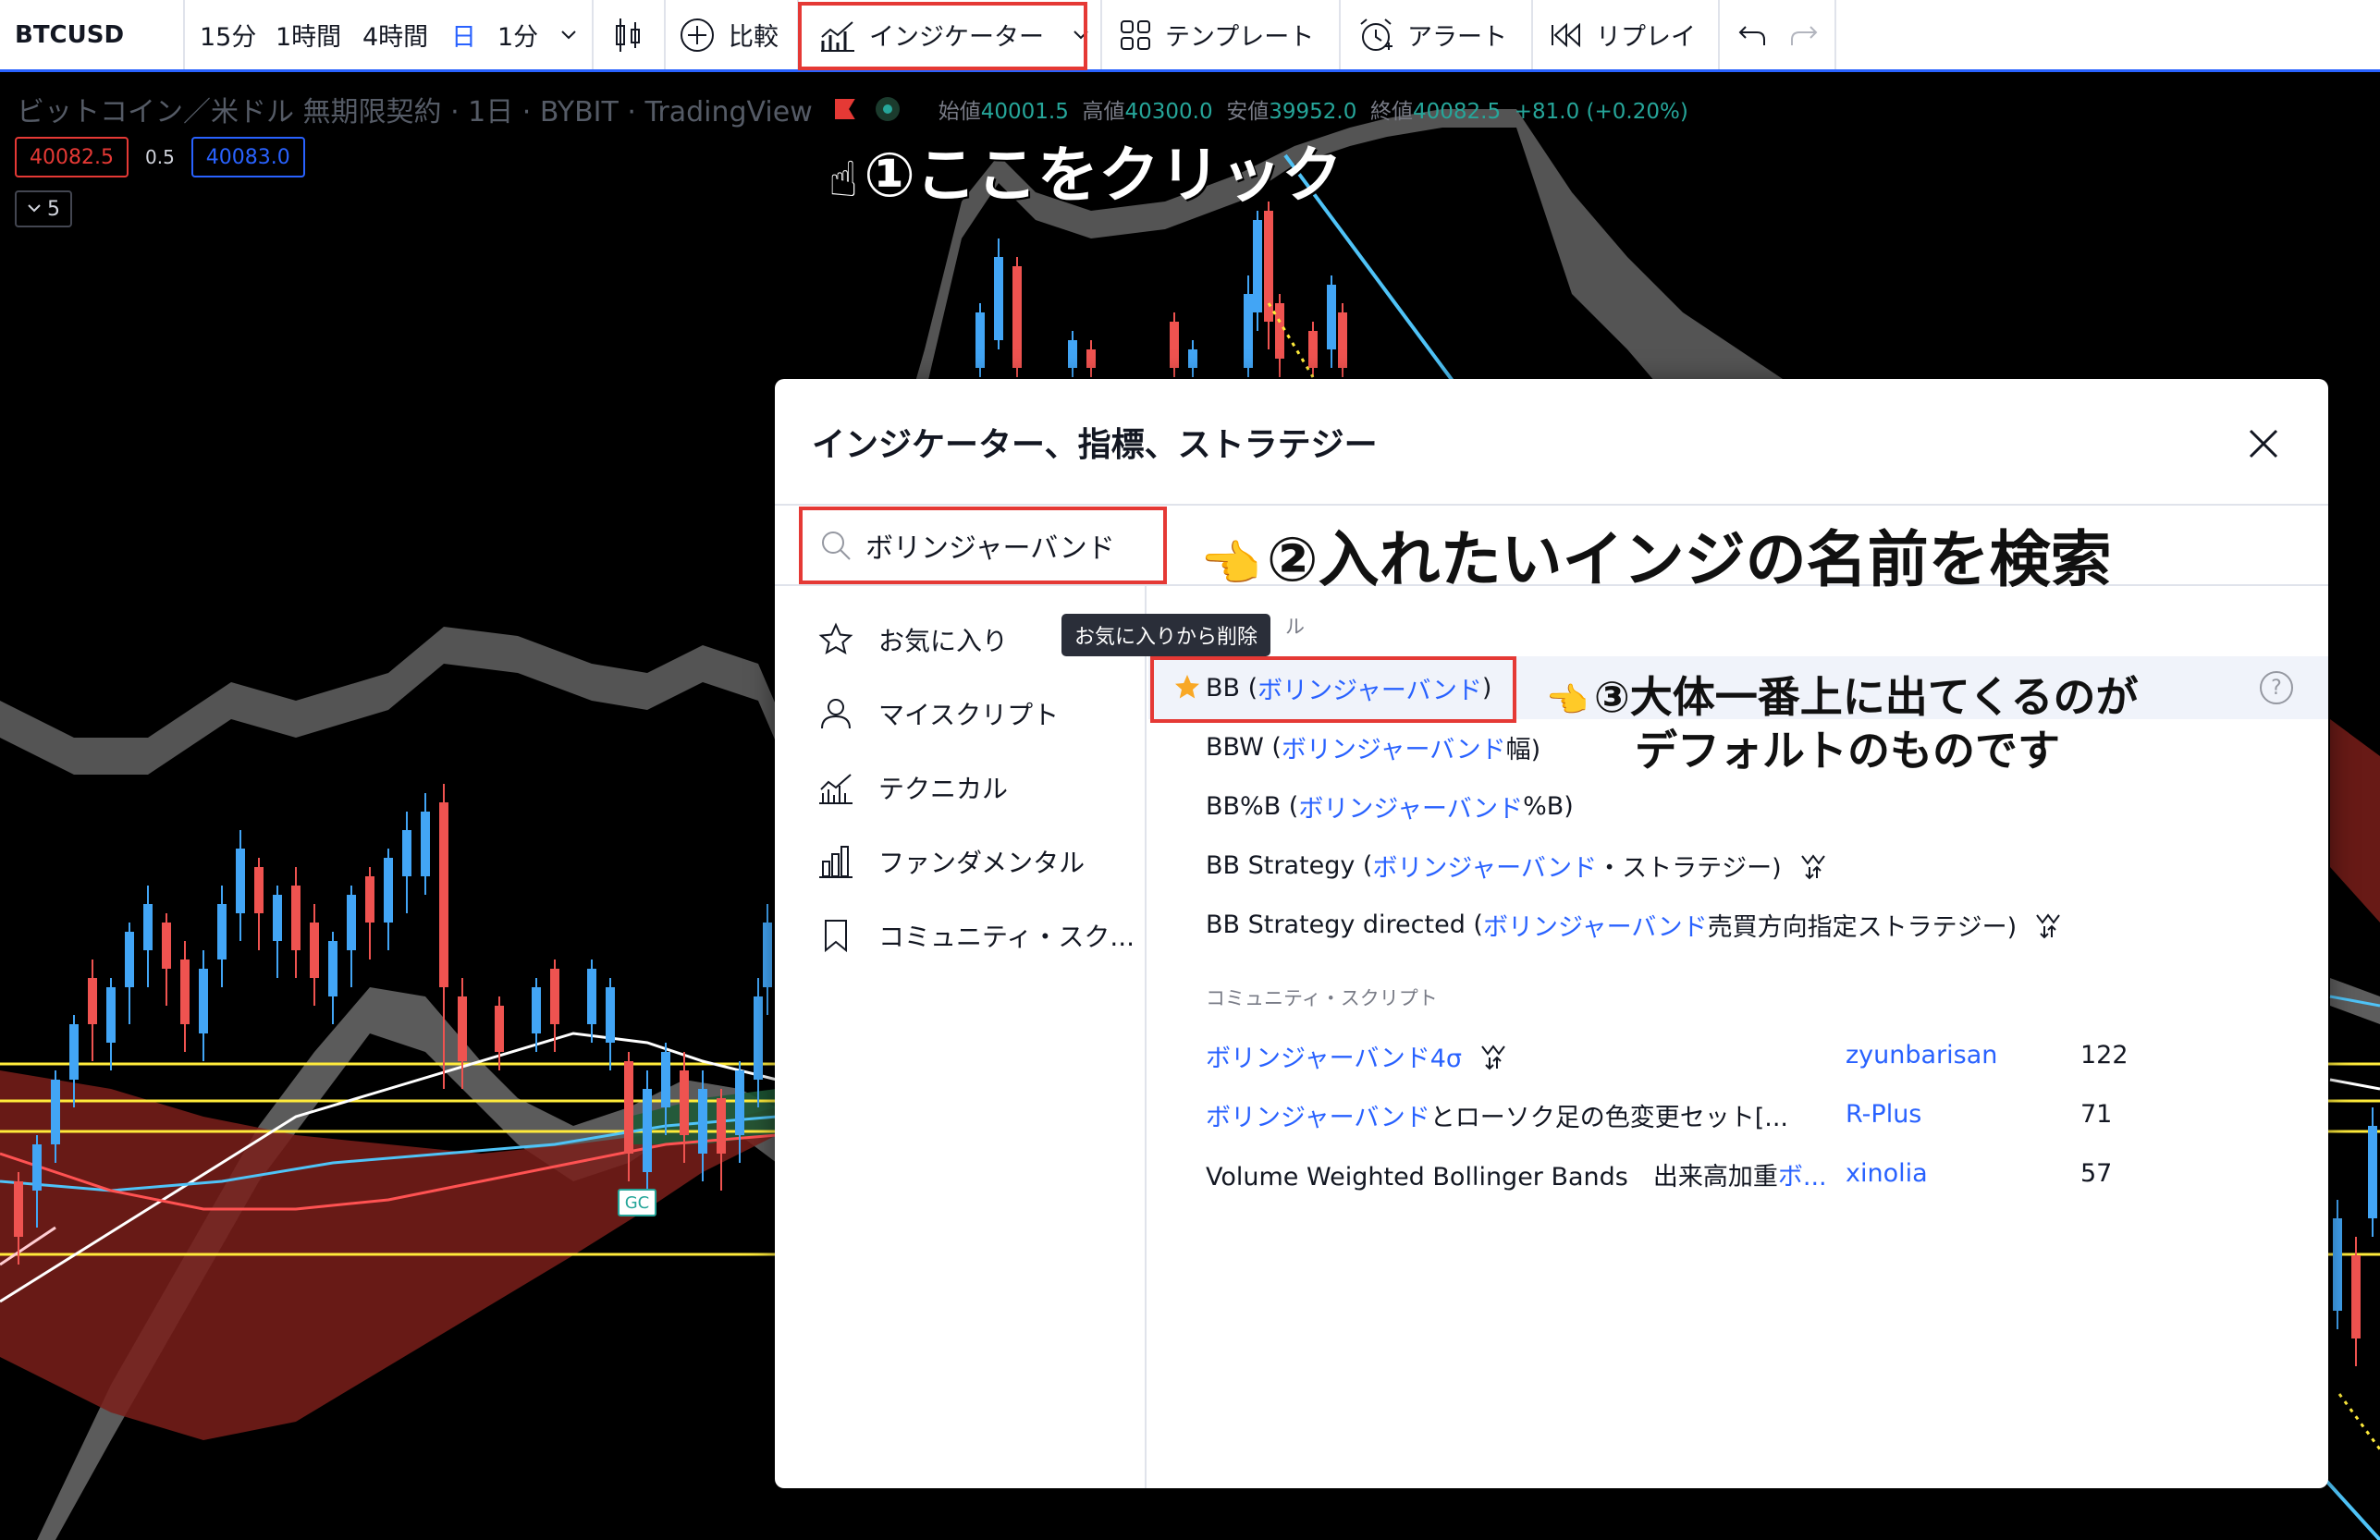 Image resolution: width=2380 pixels, height=1540 pixels. Describe the element at coordinates (1333, 689) in the screenshot. I see `bb-highlight-box` at that location.